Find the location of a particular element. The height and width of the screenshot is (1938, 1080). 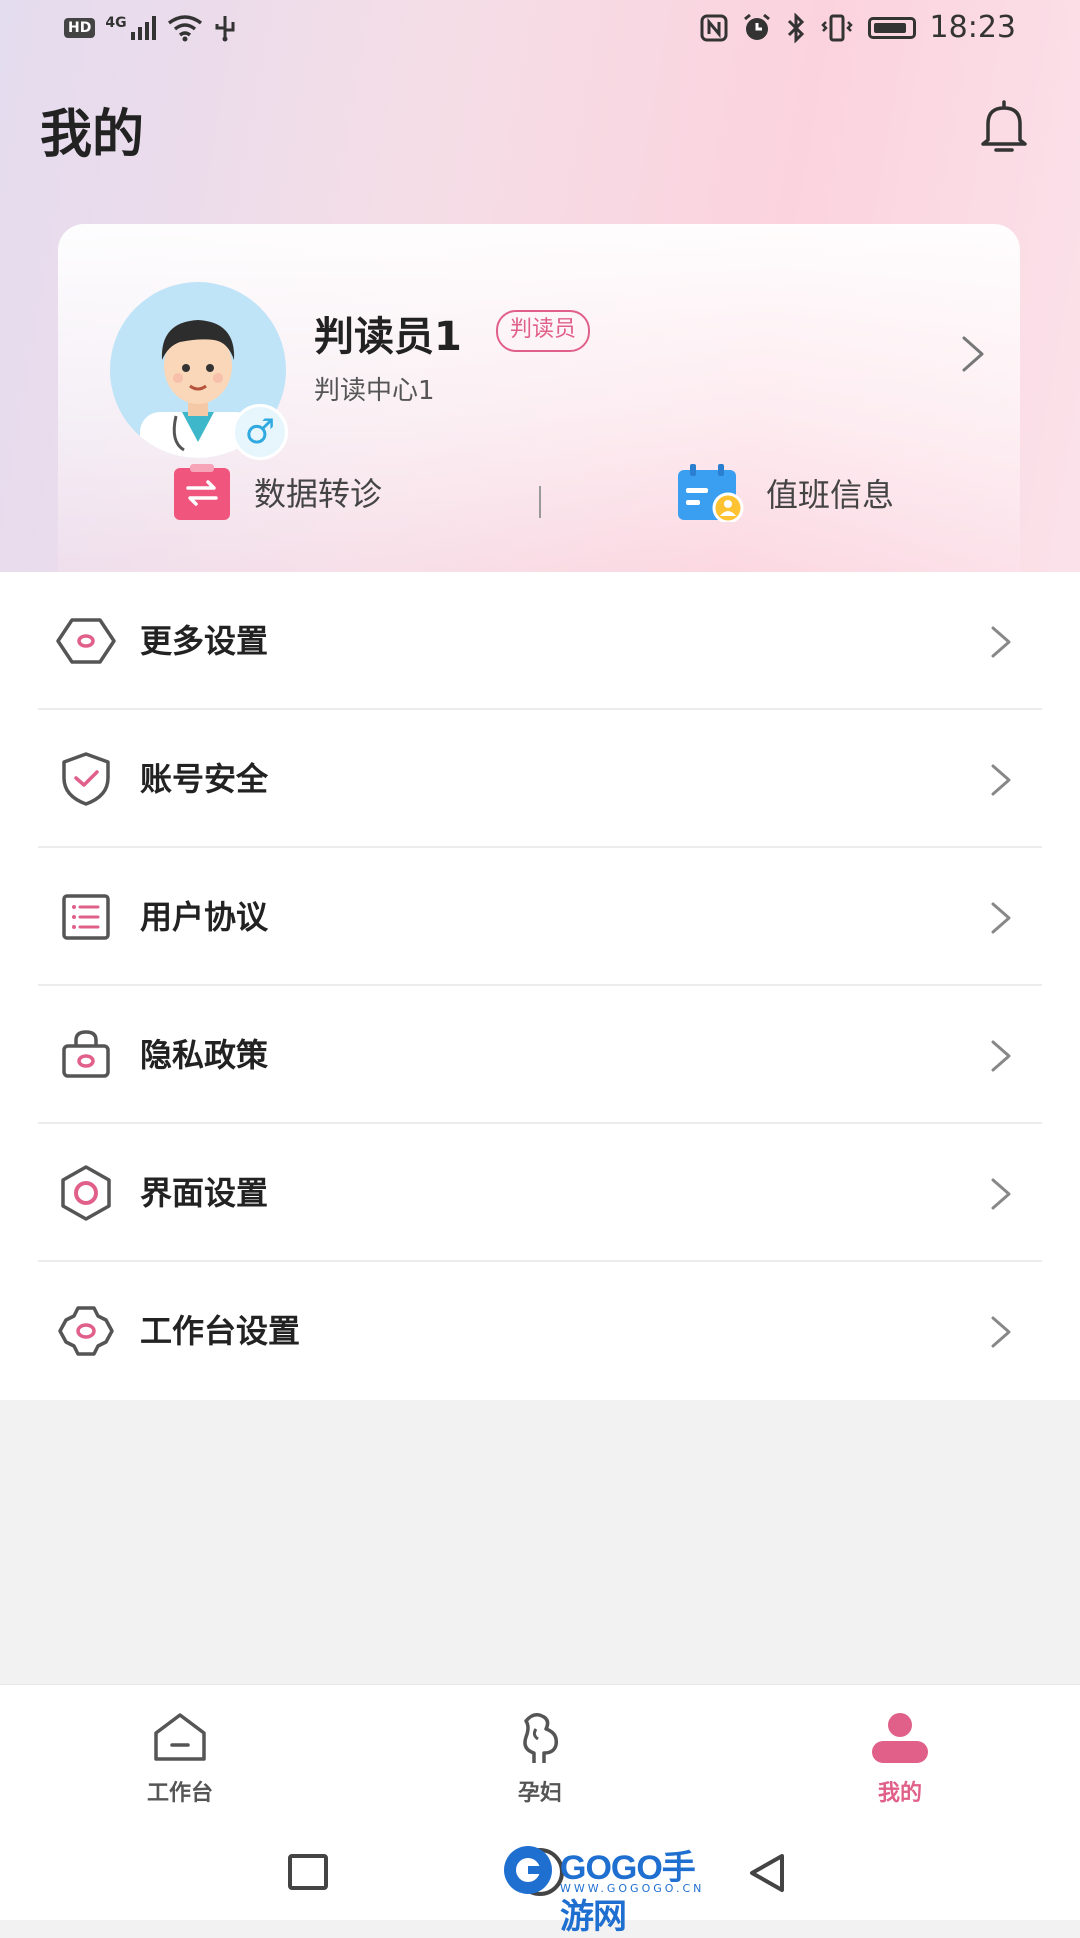

usb-icon is located at coordinates (225, 29).